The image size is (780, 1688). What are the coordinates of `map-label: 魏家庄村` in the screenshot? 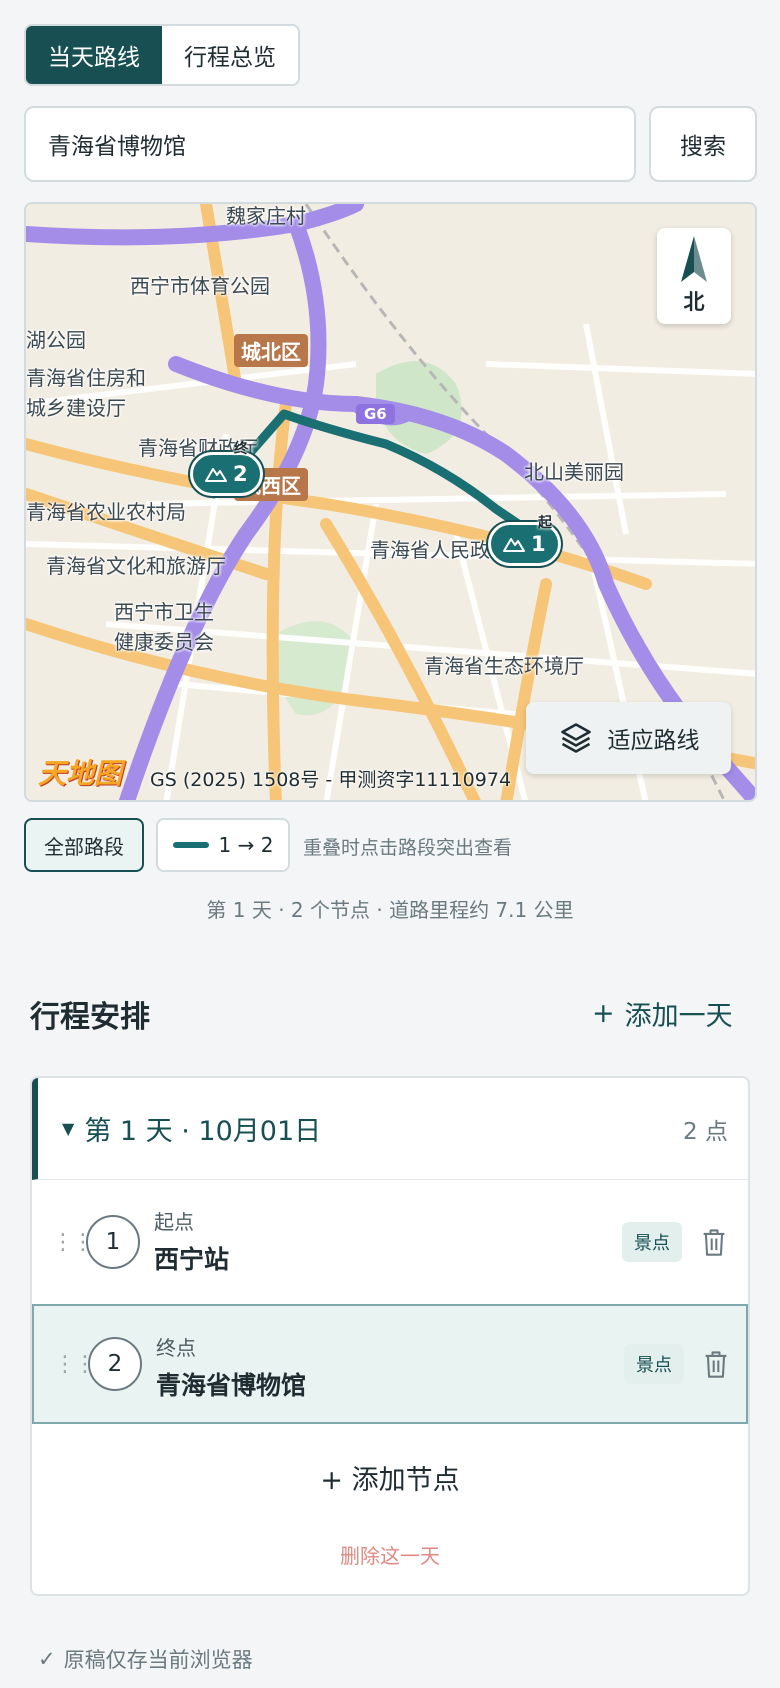 It's located at (266, 216).